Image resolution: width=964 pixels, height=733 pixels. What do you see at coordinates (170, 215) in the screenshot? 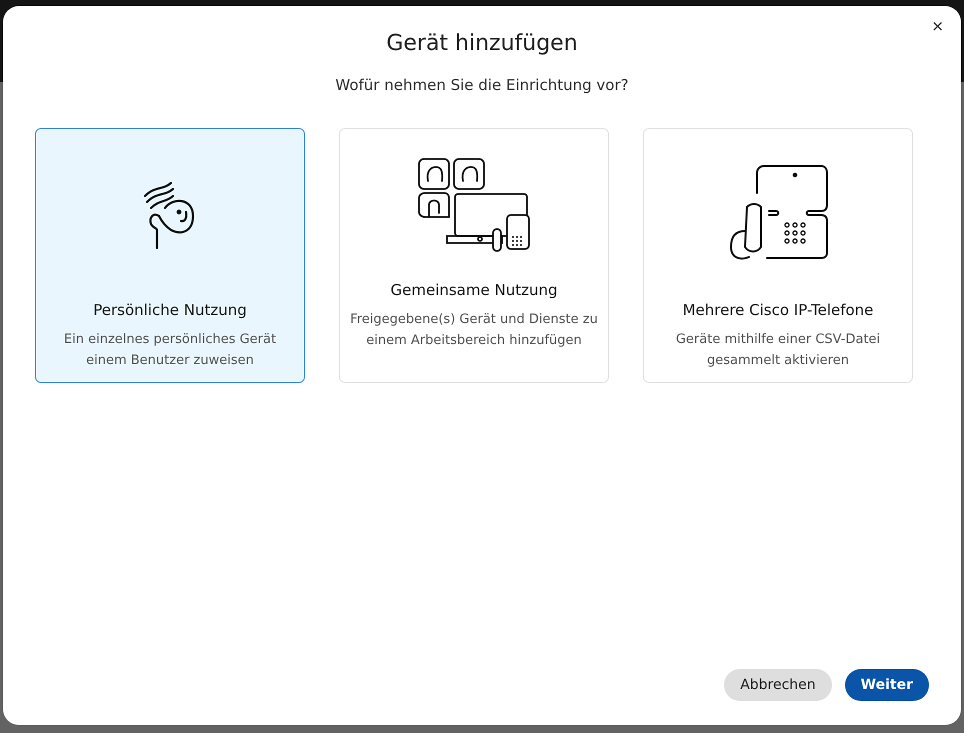
I see `person-icon` at bounding box center [170, 215].